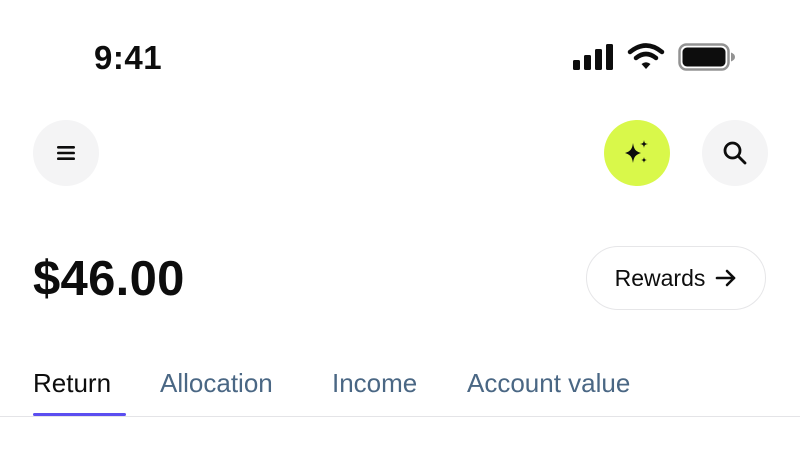 The width and height of the screenshot is (800, 450). I want to click on search-button, so click(735, 153).